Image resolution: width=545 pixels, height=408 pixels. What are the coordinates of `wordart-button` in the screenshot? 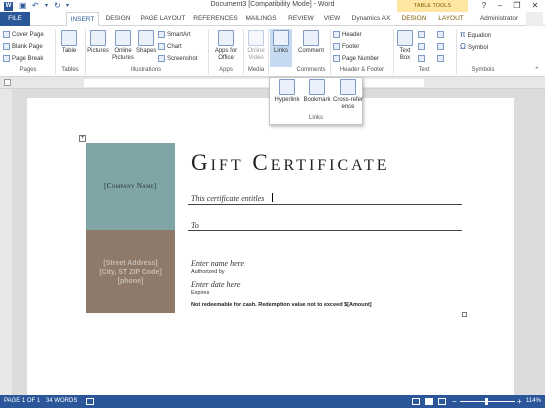 It's located at (422, 47).